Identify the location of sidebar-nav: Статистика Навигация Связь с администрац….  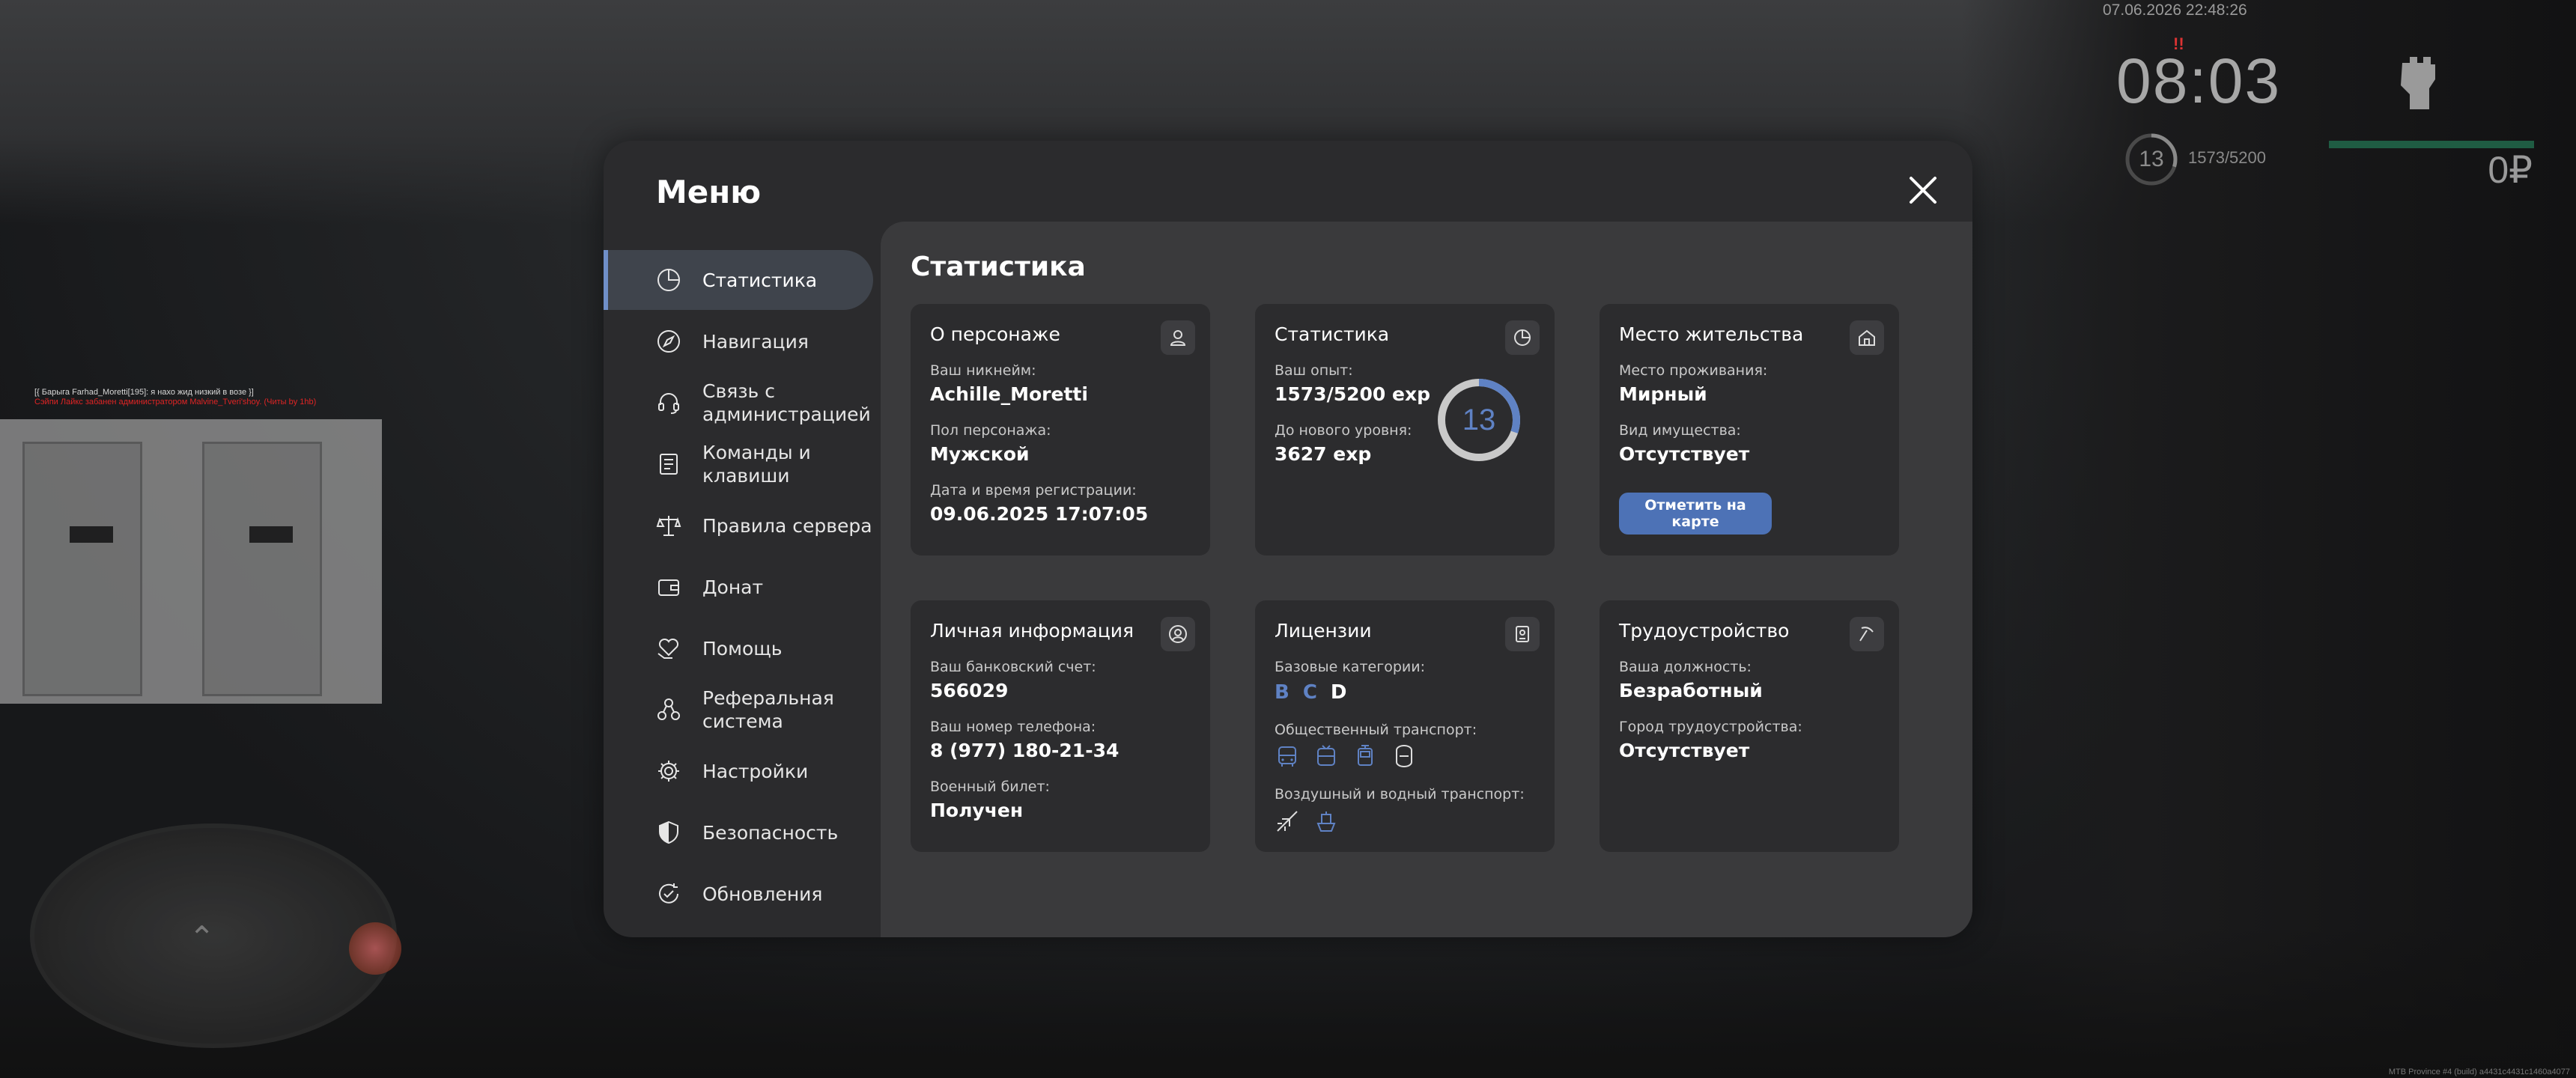
(738, 587).